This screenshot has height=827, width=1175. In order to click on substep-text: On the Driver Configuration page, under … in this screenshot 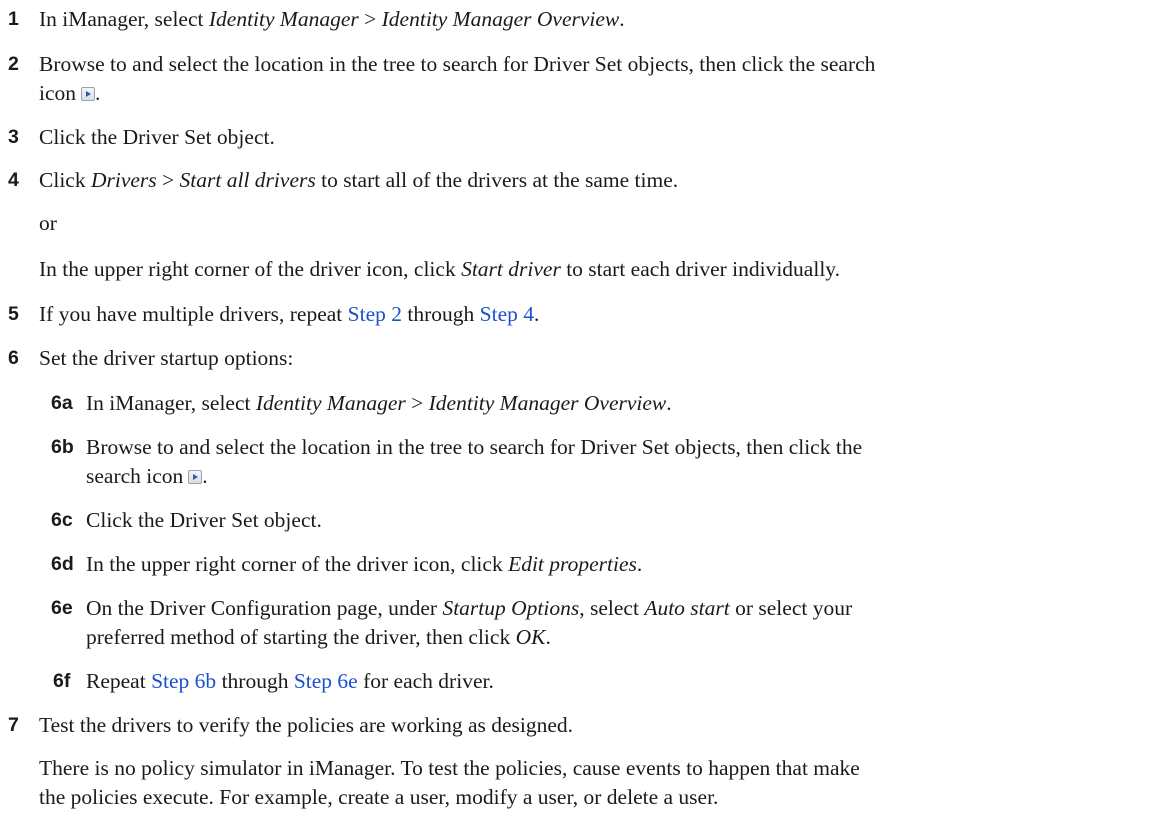, I will do `click(469, 623)`.